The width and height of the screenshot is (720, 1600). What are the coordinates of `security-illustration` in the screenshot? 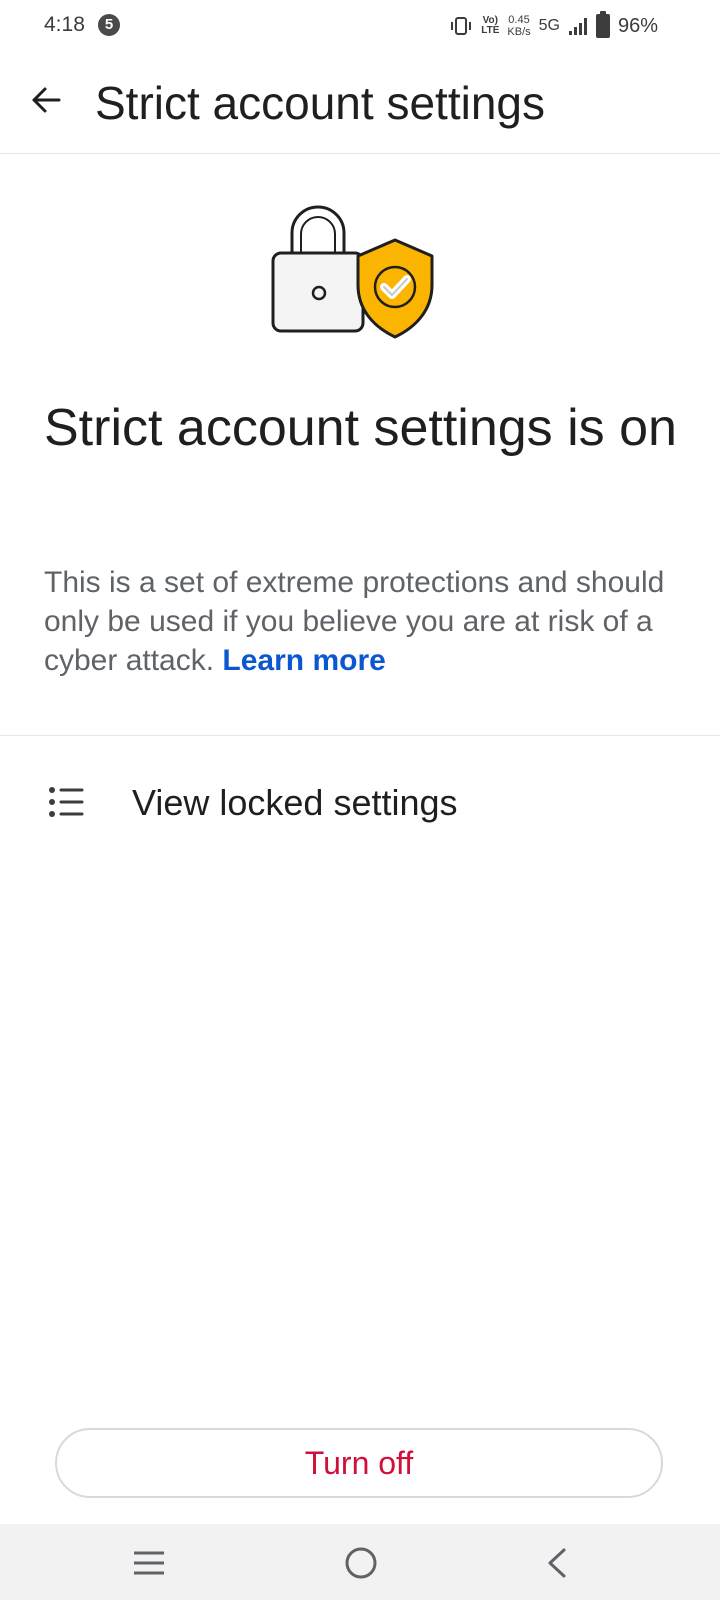 It's located at (352, 272).